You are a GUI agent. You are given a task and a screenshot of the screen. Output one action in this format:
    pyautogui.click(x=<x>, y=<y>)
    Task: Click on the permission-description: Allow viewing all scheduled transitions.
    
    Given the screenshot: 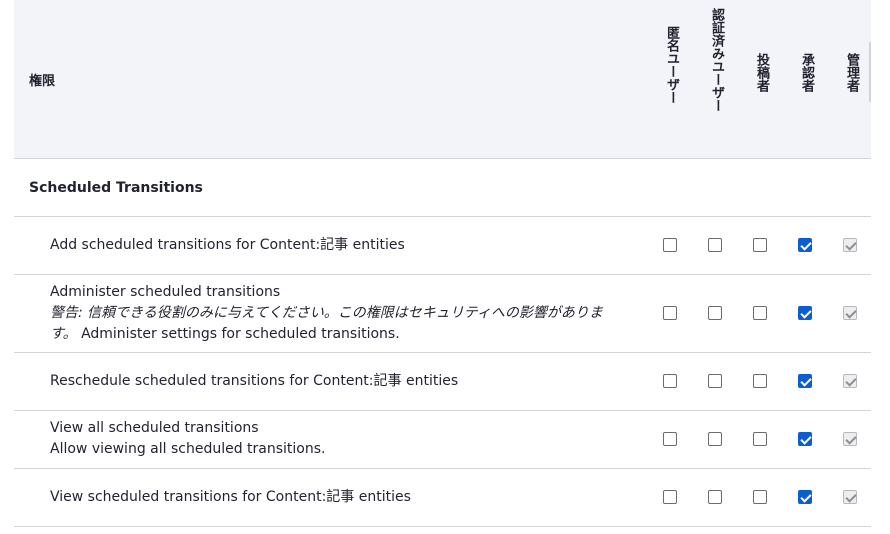 What is the action you would take?
    pyautogui.click(x=188, y=449)
    